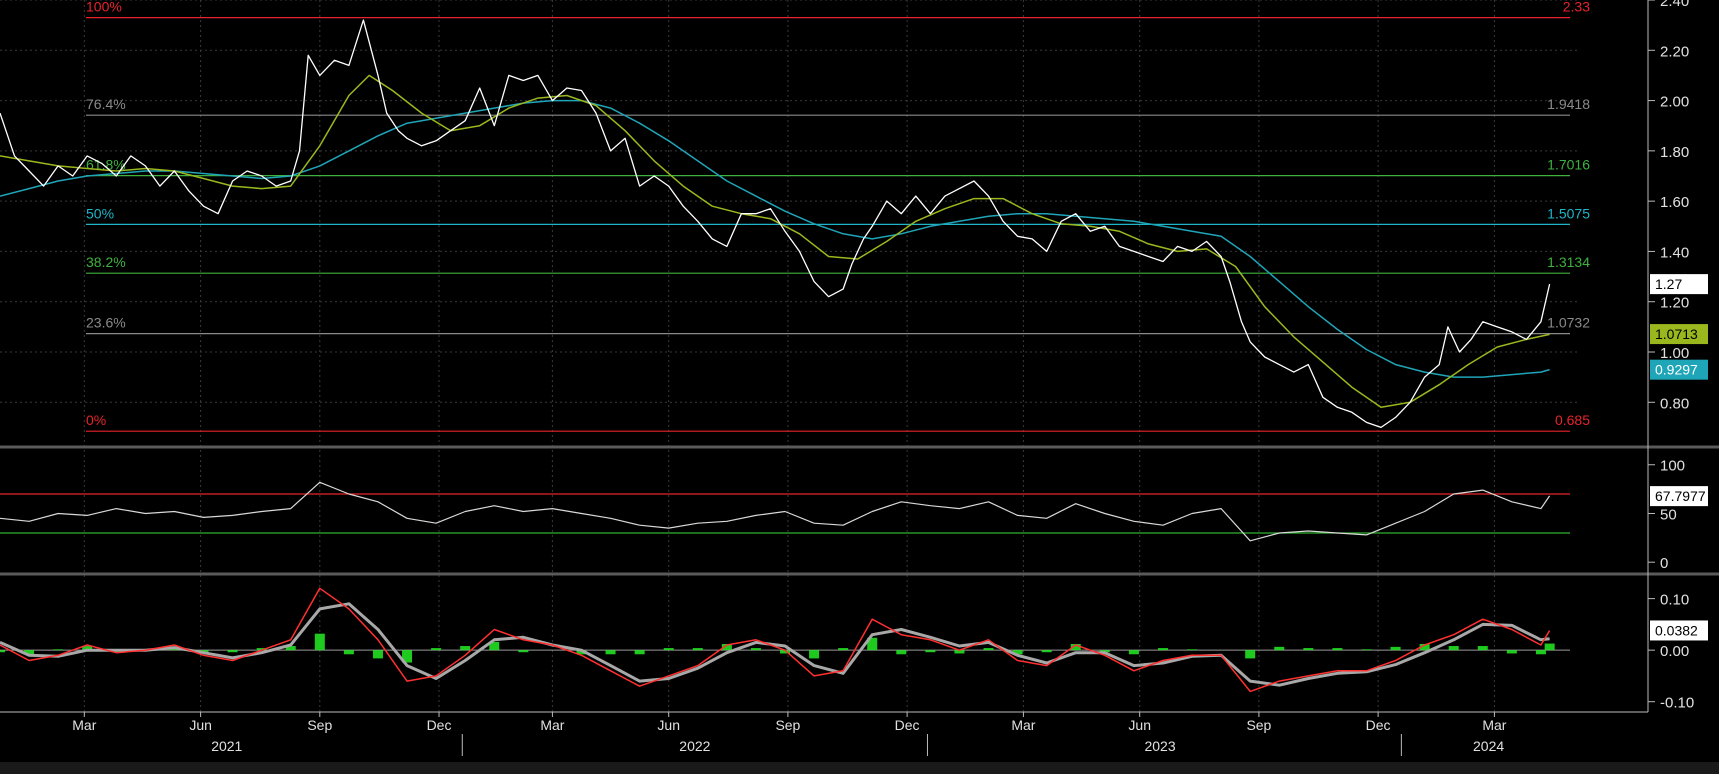 The width and height of the screenshot is (1719, 774). Describe the element at coordinates (1672, 466) in the screenshot. I see `rsi-axis-tick-label: 100` at that location.